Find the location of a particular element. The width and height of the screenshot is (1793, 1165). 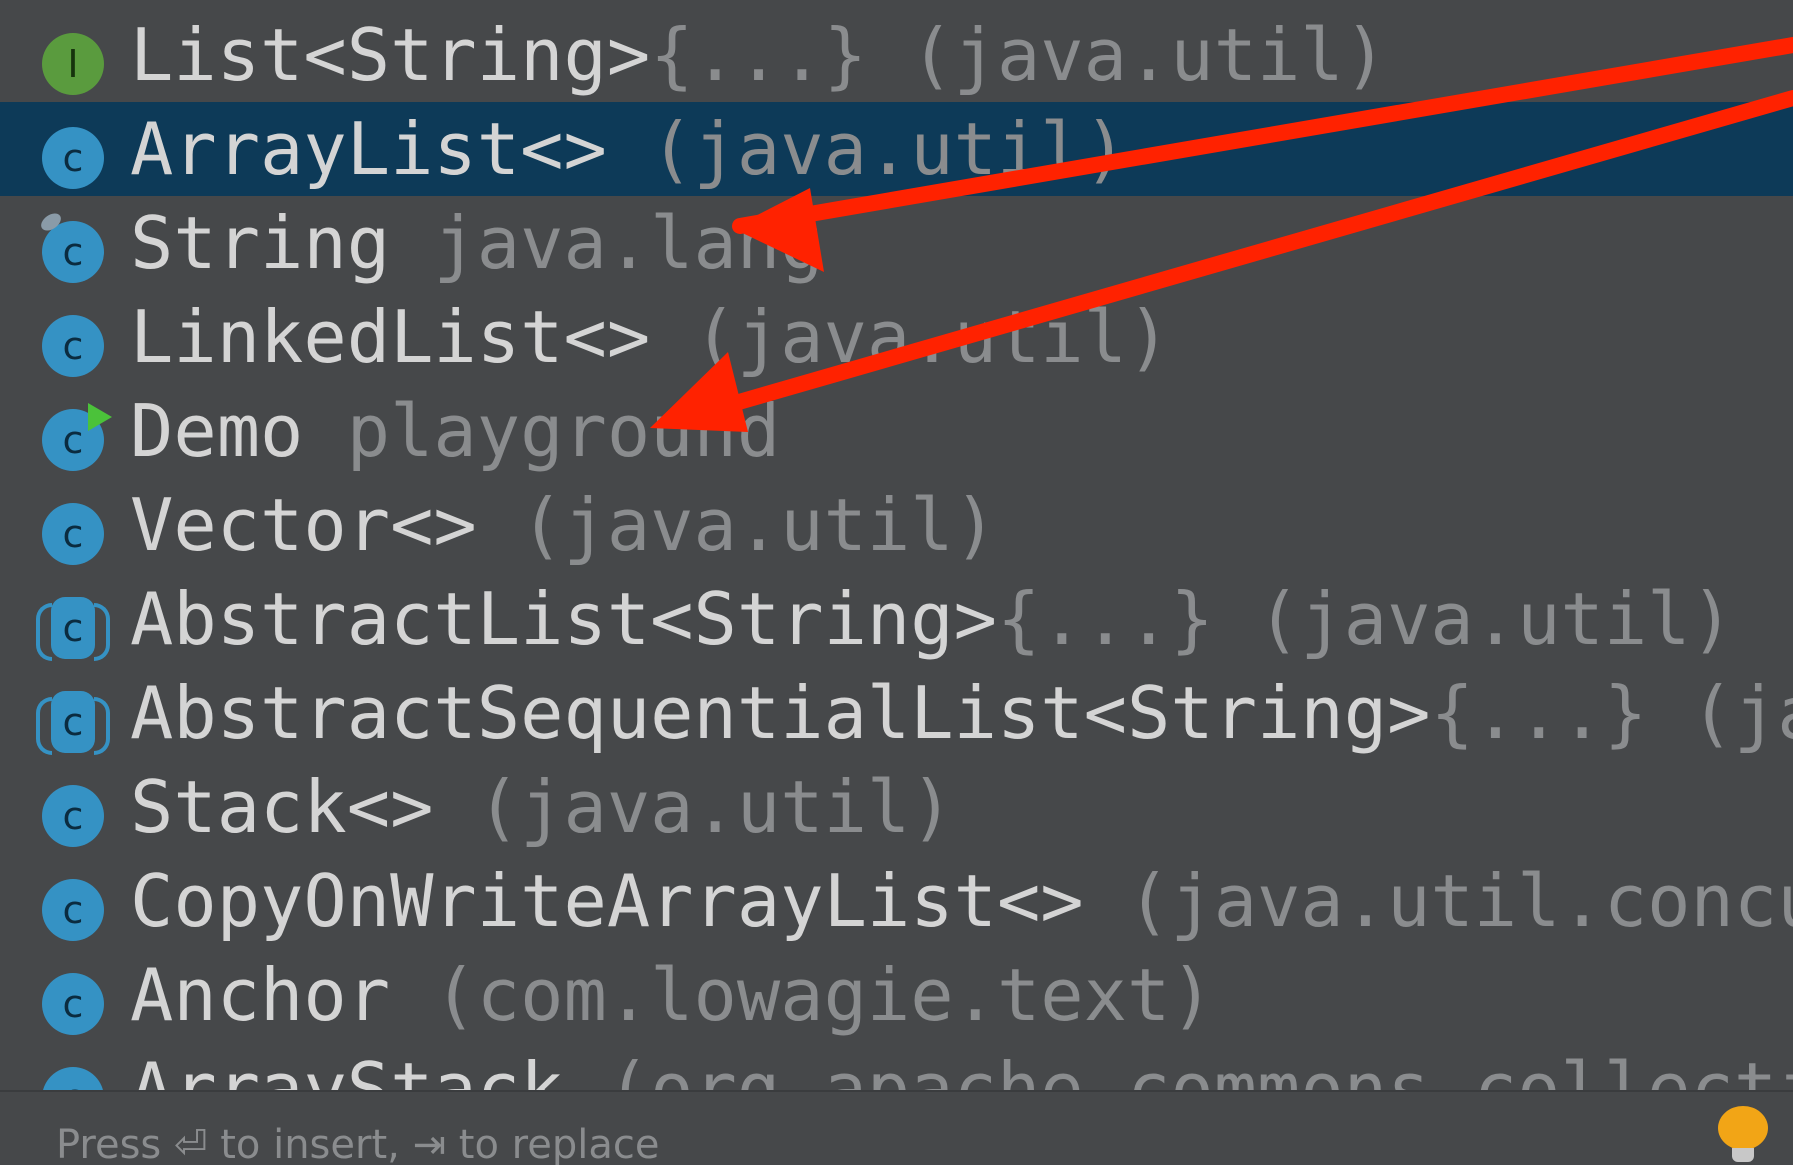

completion-item-label: LinkedList<> (java.util) is located at coordinates (650, 337).